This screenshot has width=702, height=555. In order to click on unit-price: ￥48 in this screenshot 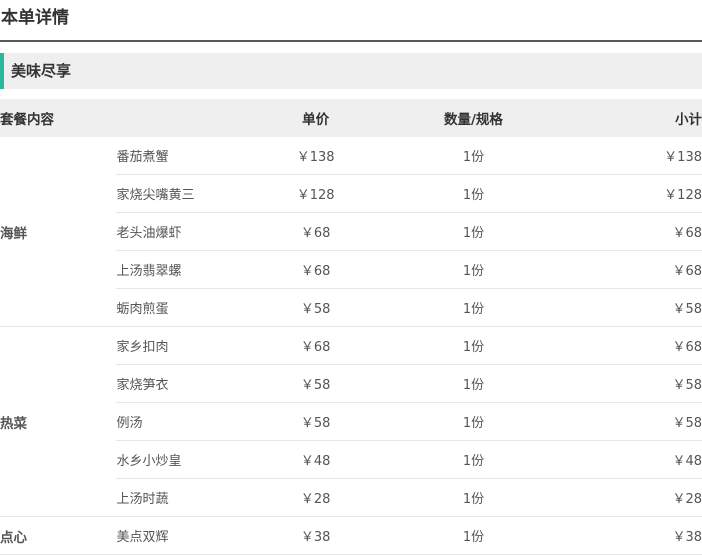, I will do `click(315, 459)`.